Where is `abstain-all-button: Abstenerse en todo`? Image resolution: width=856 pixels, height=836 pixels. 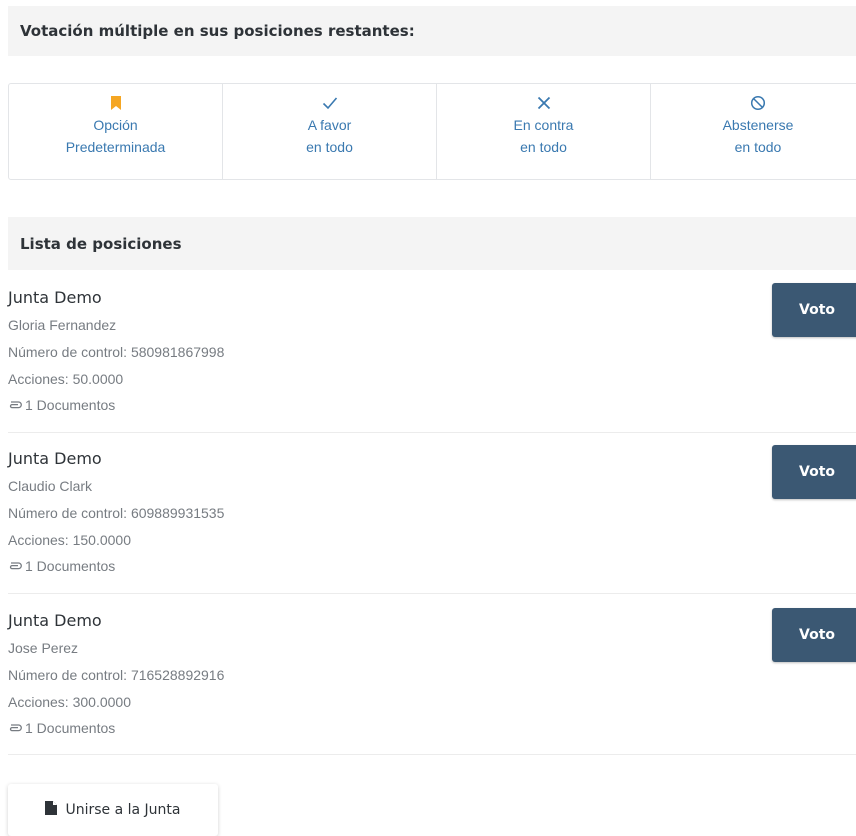 abstain-all-button: Abstenerse en todo is located at coordinates (753, 131).